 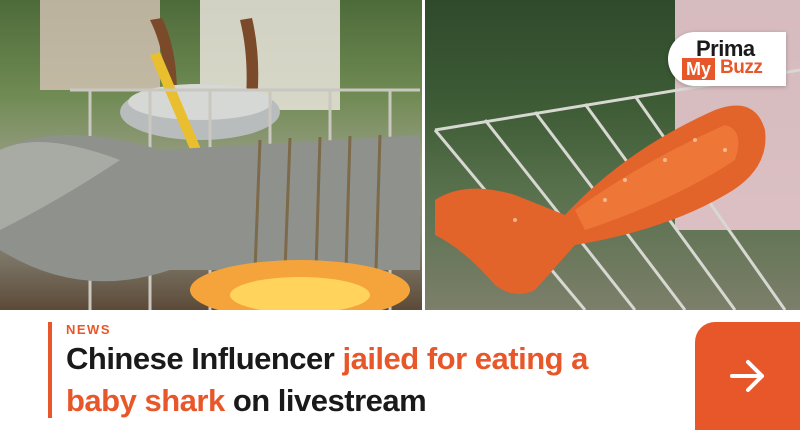 What do you see at coordinates (204, 358) in the screenshot?
I see `headline-segment: Chinese Influencer` at bounding box center [204, 358].